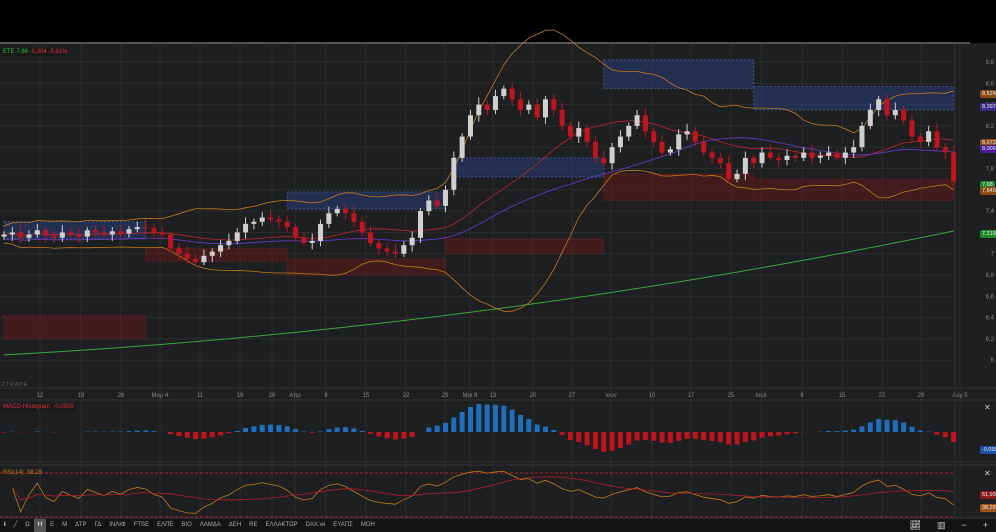  Describe the element at coordinates (80, 525) in the screenshot. I see `watchlist-symbol-4: ΔΤΡ` at that location.